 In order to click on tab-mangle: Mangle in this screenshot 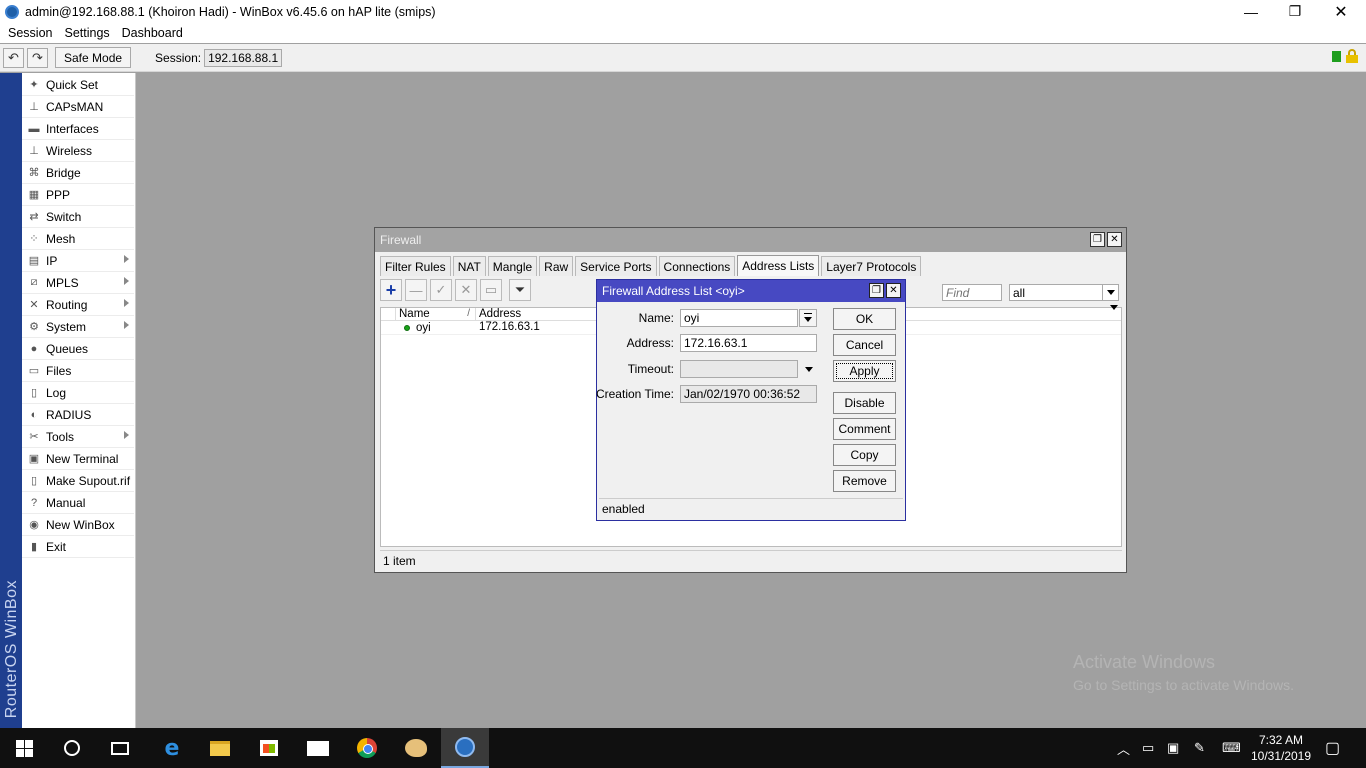, I will do `click(512, 266)`.